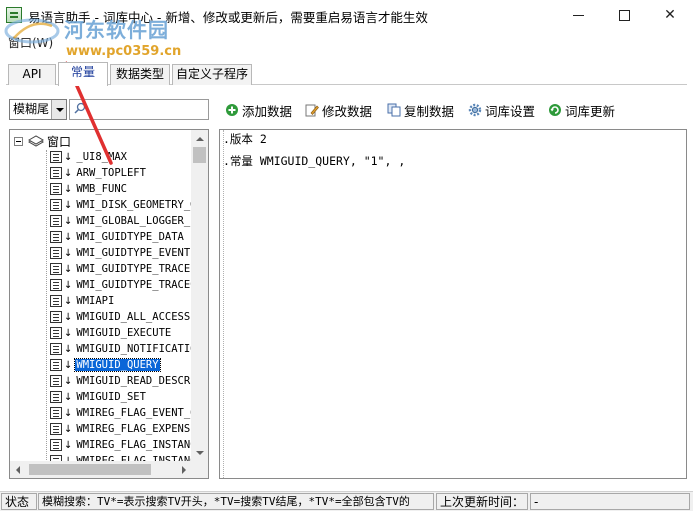  What do you see at coordinates (245, 139) in the screenshot?
I see `code-line-version: .版本 2` at bounding box center [245, 139].